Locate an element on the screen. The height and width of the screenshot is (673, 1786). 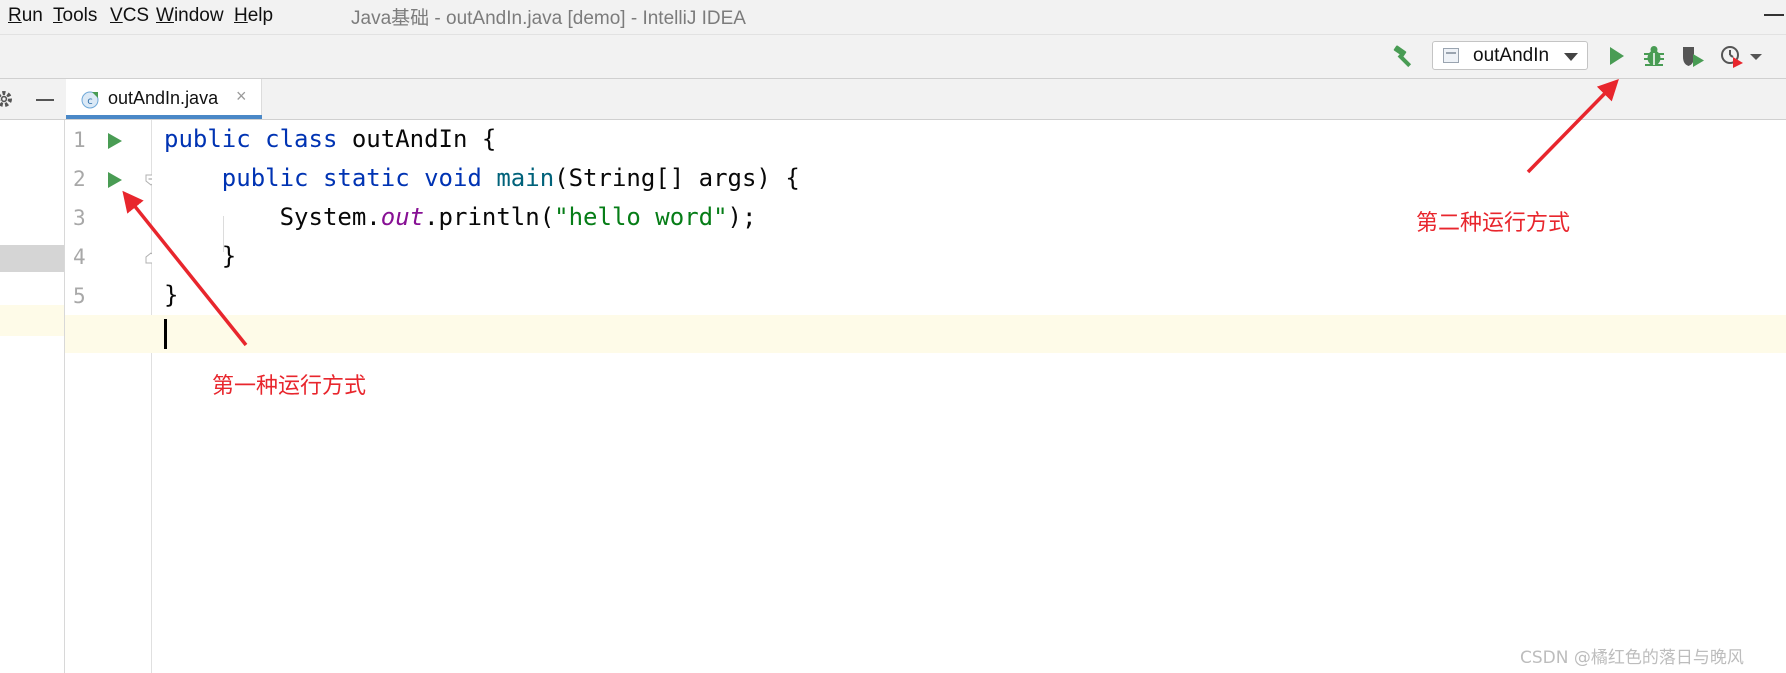
code-line-4: } is located at coordinates (200, 256).